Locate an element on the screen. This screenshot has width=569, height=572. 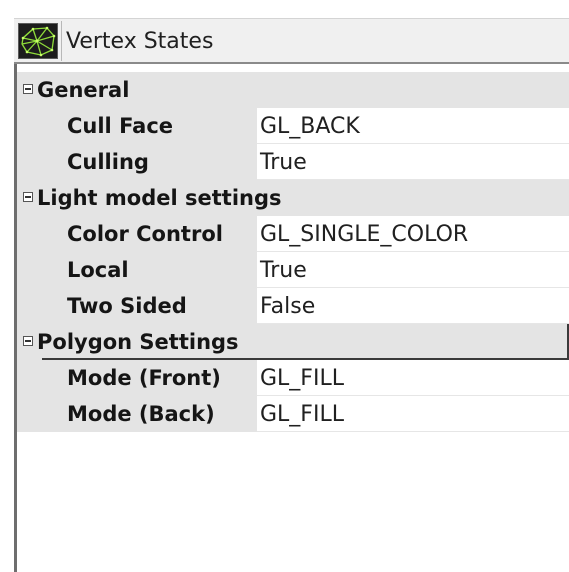
title-bar: Vertex States is located at coordinates (291, 41).